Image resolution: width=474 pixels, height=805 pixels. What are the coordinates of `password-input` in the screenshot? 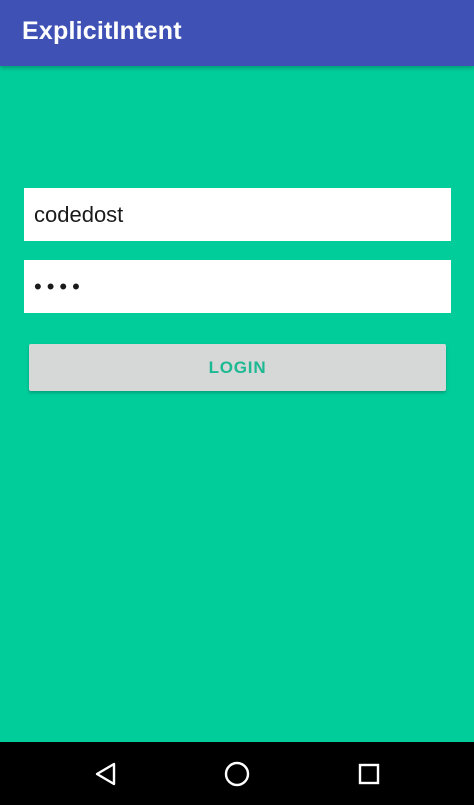 It's located at (237, 286).